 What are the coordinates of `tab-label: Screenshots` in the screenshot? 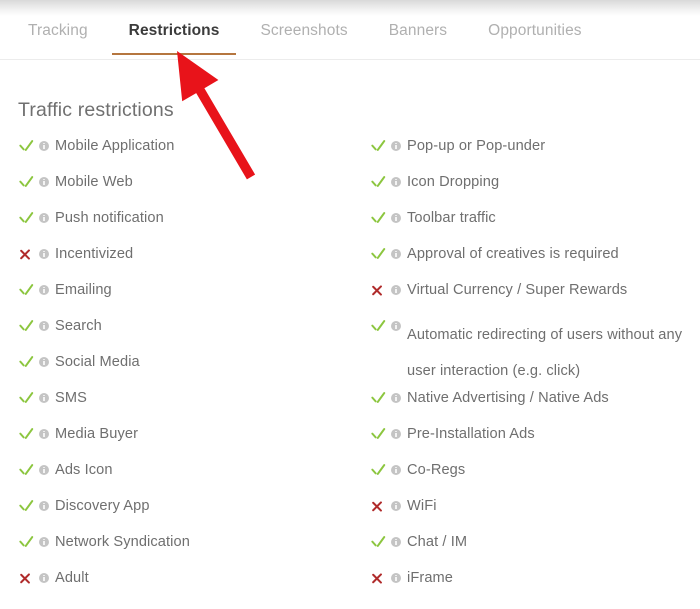 It's located at (304, 30).